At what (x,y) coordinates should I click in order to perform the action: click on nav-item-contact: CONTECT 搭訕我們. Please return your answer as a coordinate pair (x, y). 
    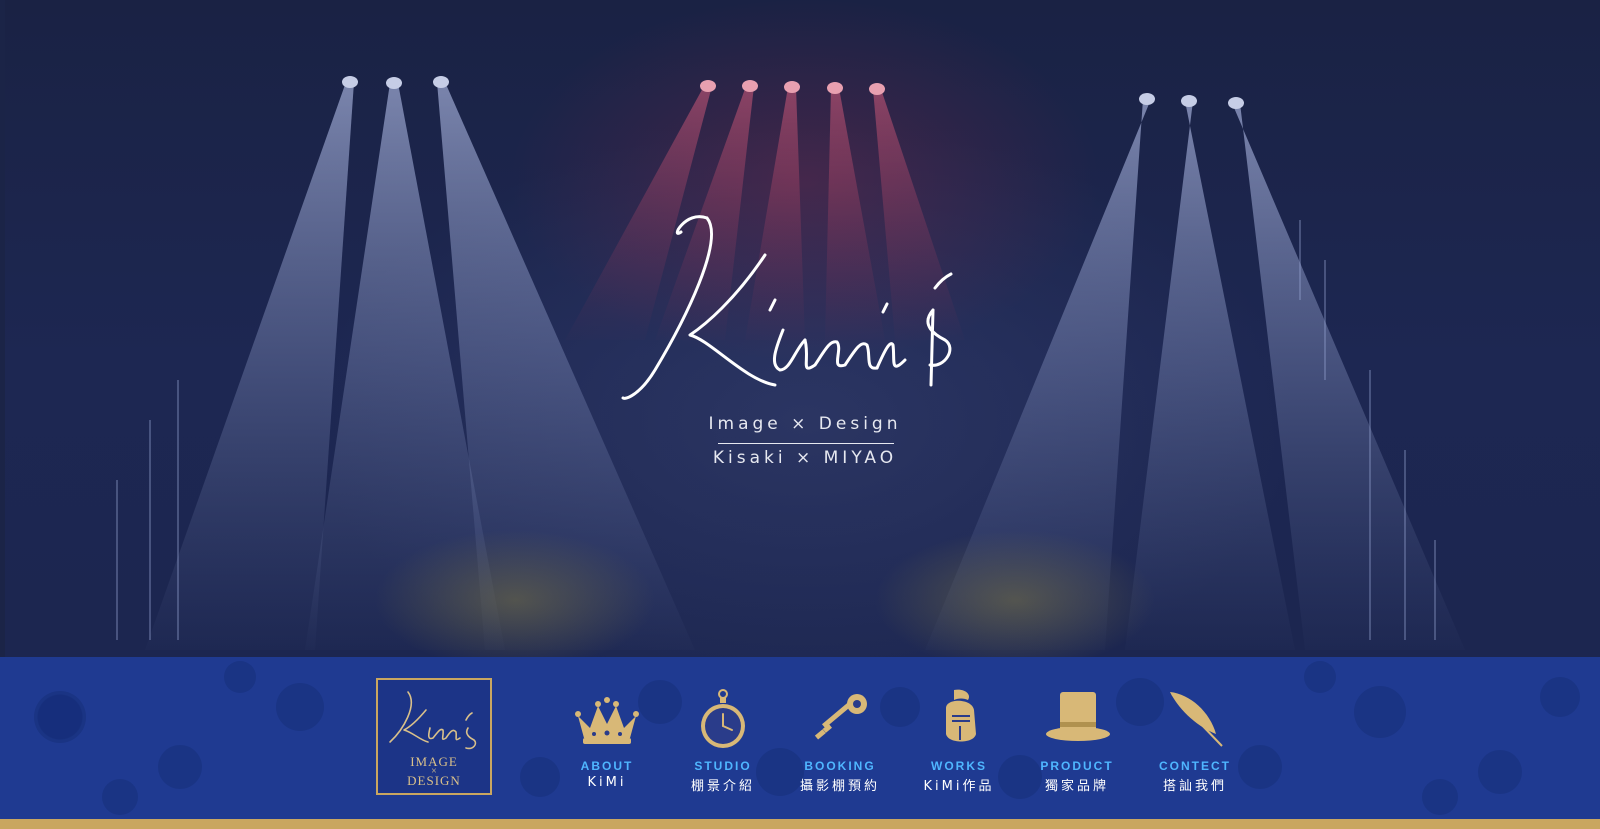
    Looking at the image, I should click on (1195, 743).